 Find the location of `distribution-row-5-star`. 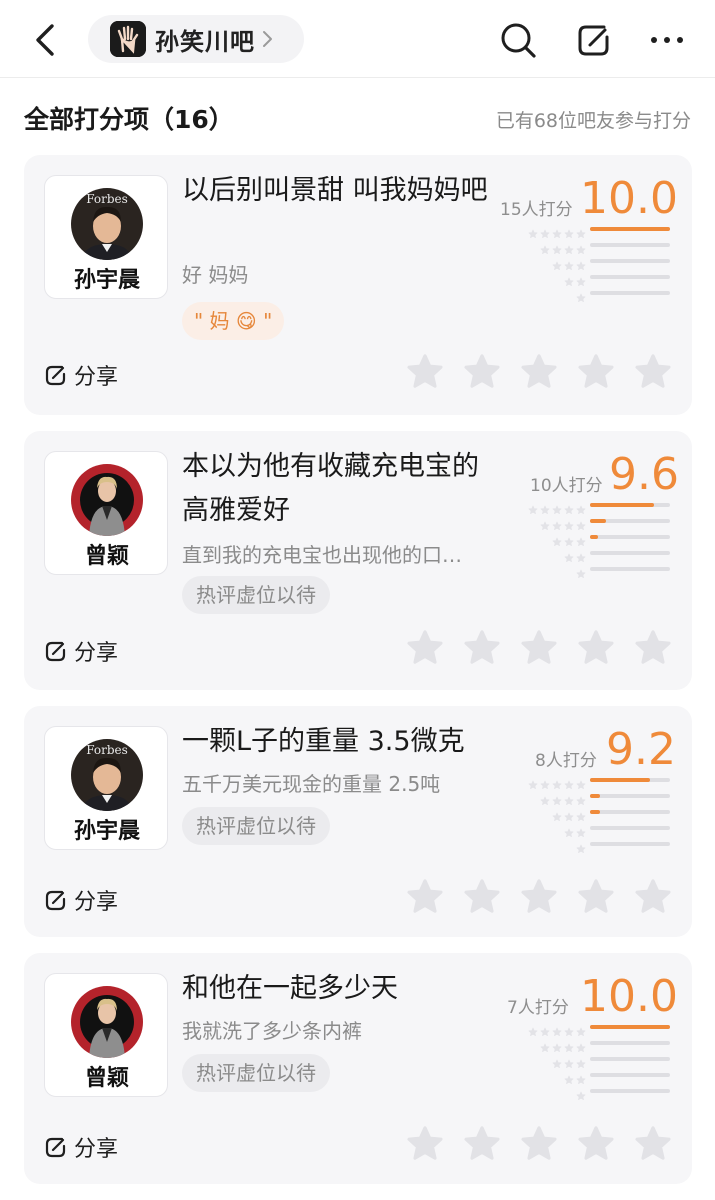

distribution-row-5-star is located at coordinates (589, 1028).